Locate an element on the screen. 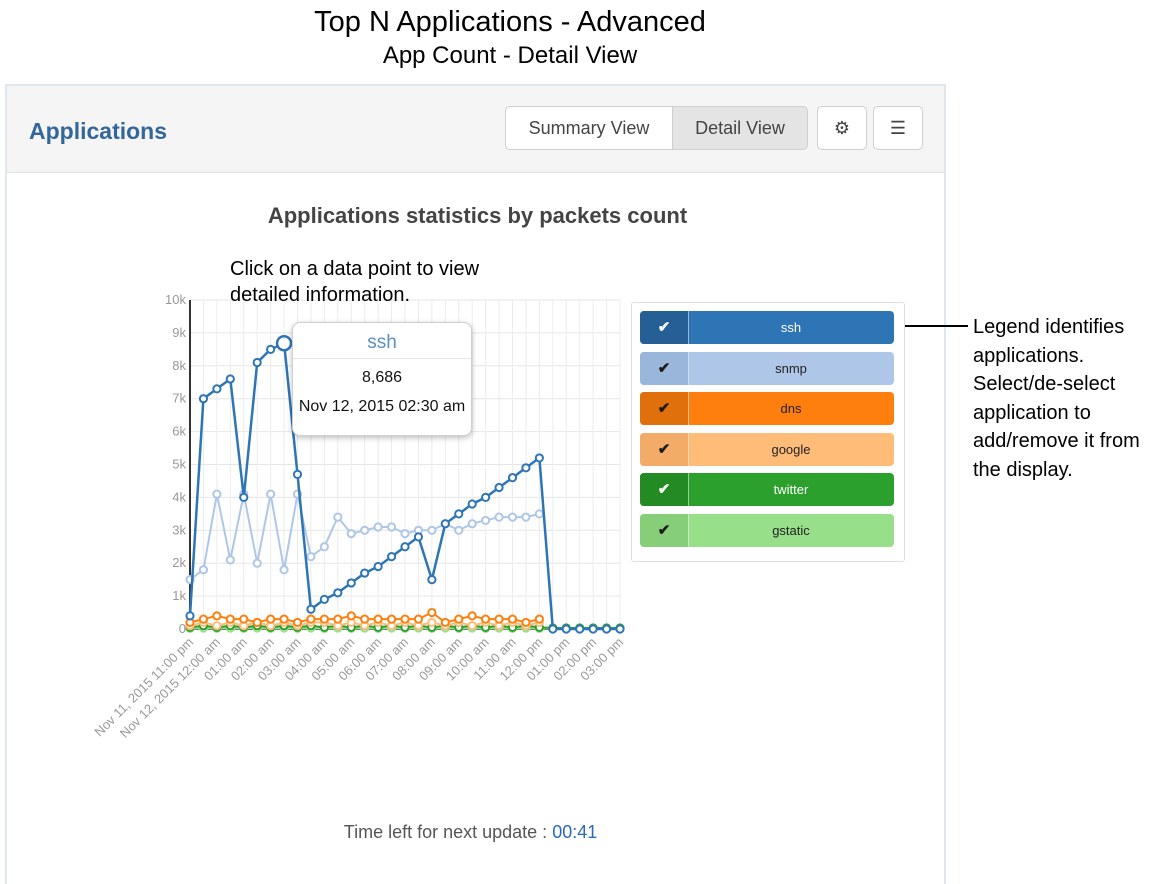 This screenshot has width=1159, height=884. tooltip-time: Nov 12, 2015 02:30 am is located at coordinates (382, 407).